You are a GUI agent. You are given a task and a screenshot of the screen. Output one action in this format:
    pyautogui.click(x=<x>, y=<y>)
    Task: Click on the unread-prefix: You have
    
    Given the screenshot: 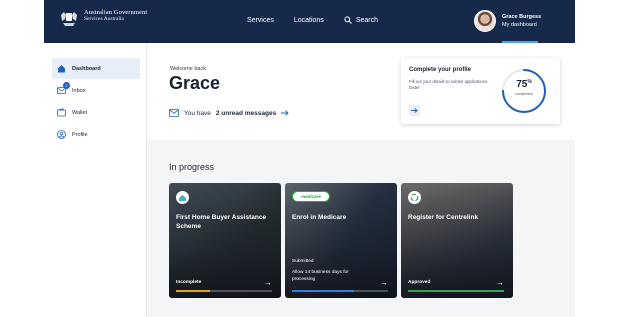 What is the action you would take?
    pyautogui.click(x=197, y=113)
    